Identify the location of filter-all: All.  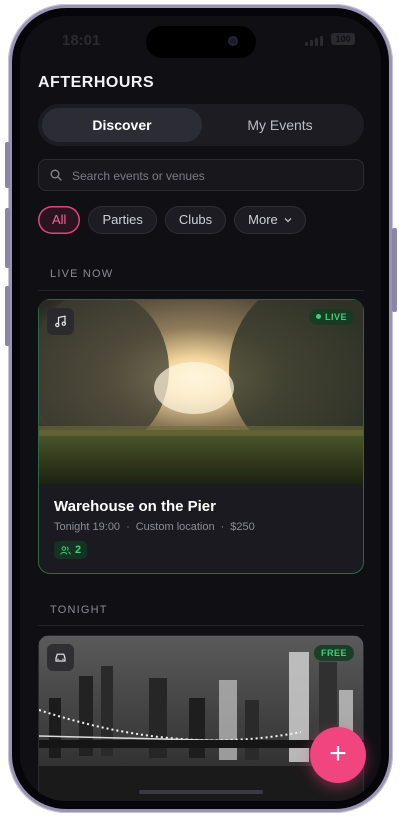
(59, 220).